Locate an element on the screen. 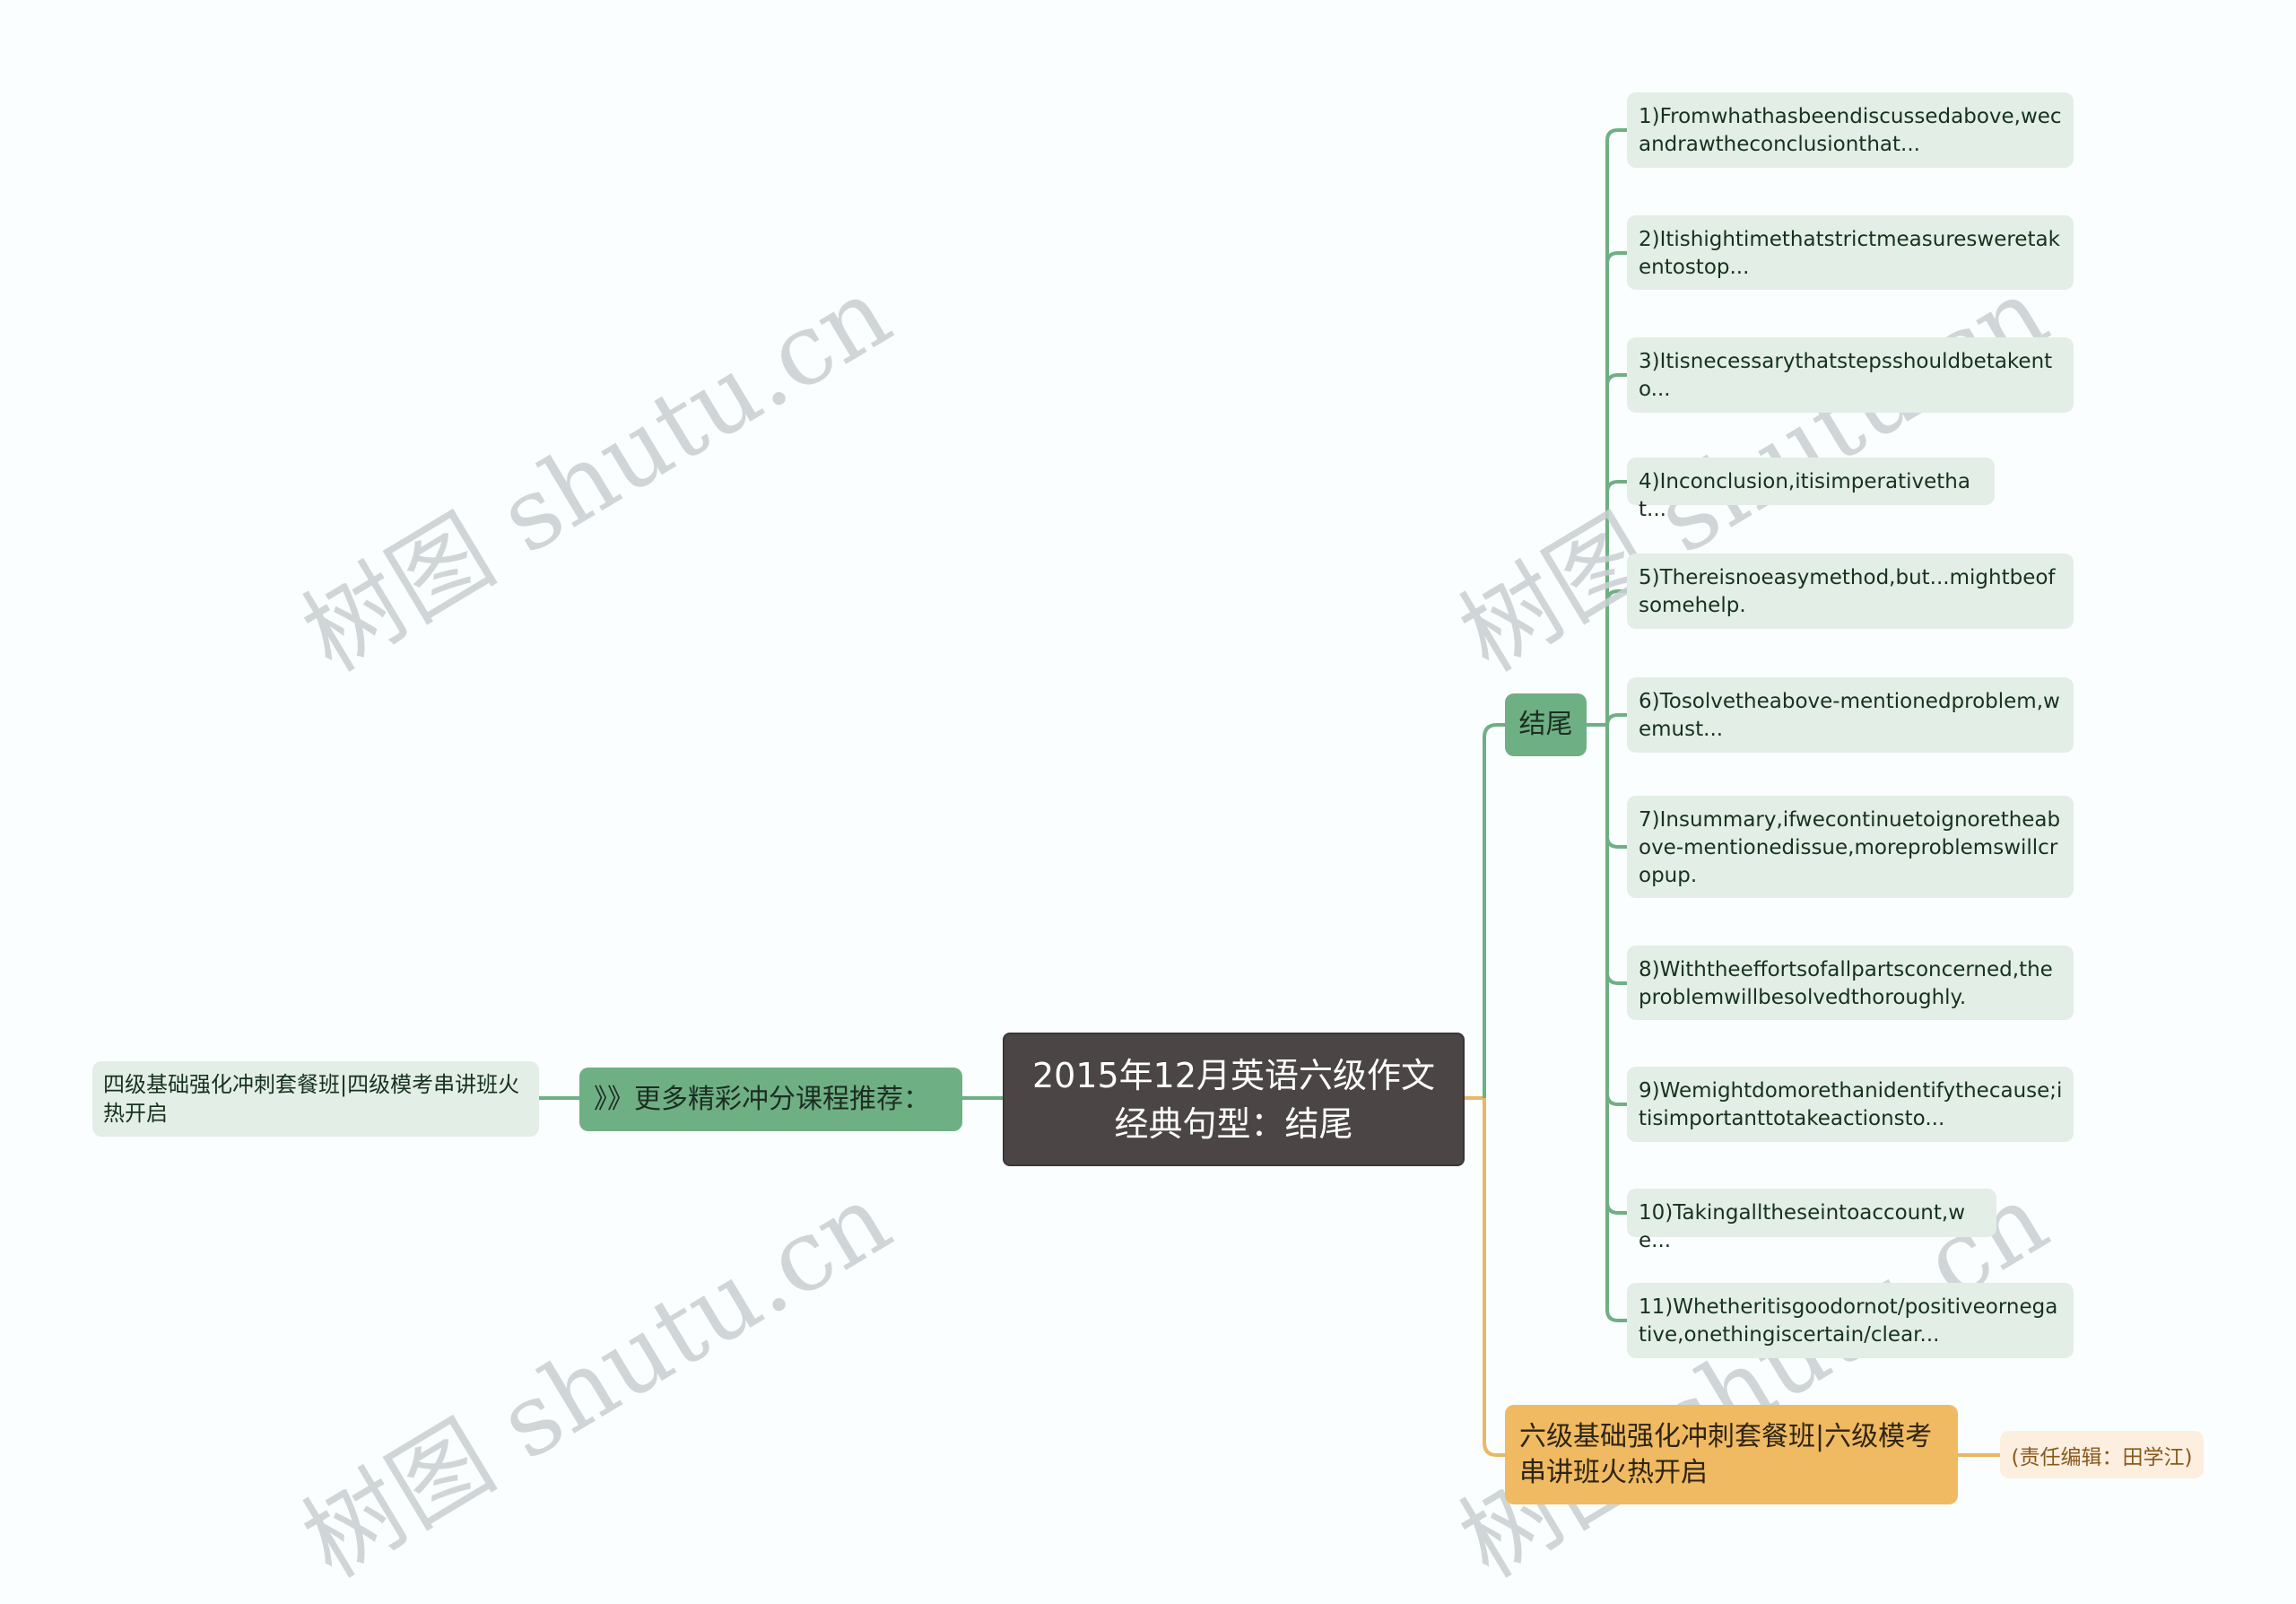  connector-trunk-promo is located at coordinates (1494, 1277).